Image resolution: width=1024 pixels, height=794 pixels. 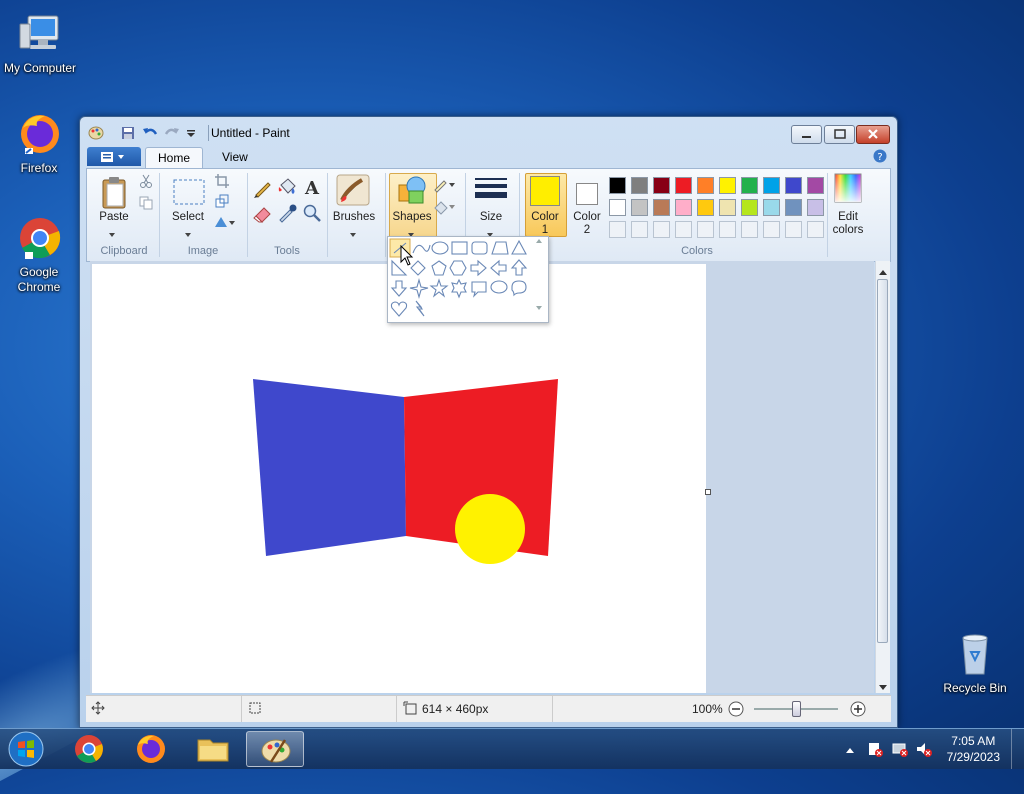 What do you see at coordinates (882, 461) in the screenshot?
I see `scrollbar-thumb` at bounding box center [882, 461].